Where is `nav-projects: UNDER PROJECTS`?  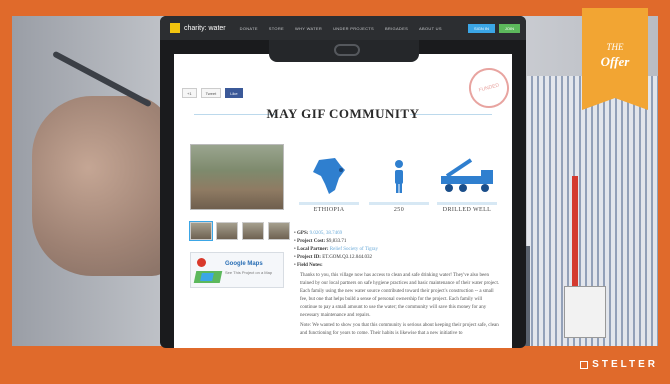 nav-projects: UNDER PROJECTS is located at coordinates (353, 28).